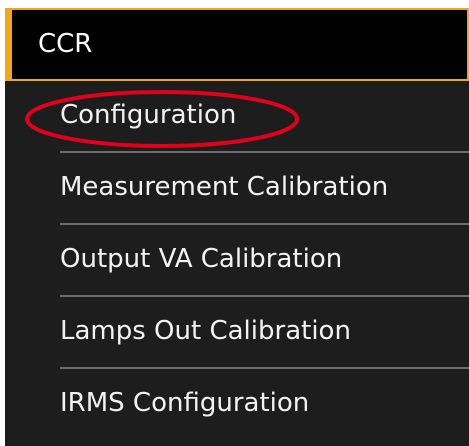 Image resolution: width=469 pixels, height=446 pixels. What do you see at coordinates (205, 331) in the screenshot?
I see `menu-item-label: Lamps Out Calibration` at bounding box center [205, 331].